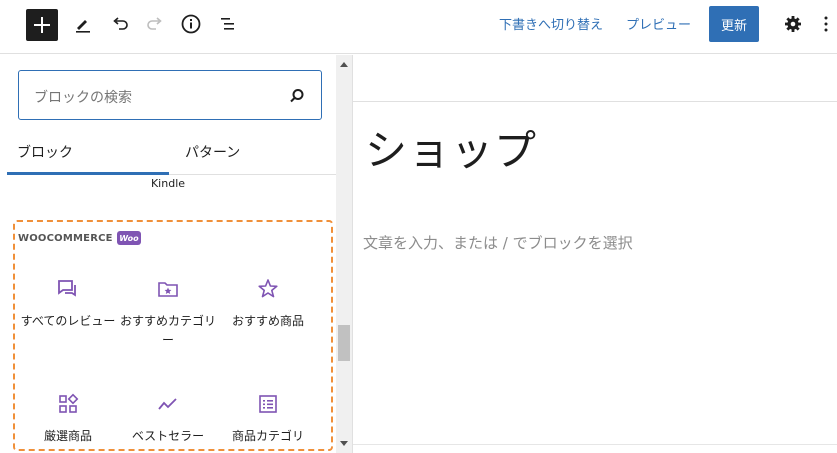 Image resolution: width=837 pixels, height=453 pixels. What do you see at coordinates (68, 419) in the screenshot?
I see `block-hand-picked-products: 厳選商品` at bounding box center [68, 419].